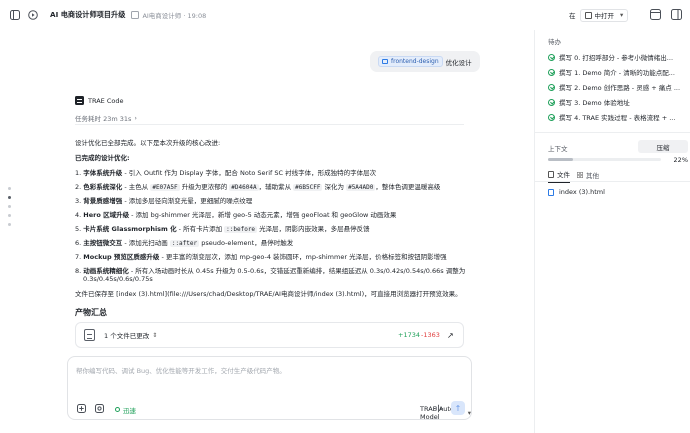 The width and height of the screenshot is (690, 433). I want to click on file-icon, so click(551, 174).